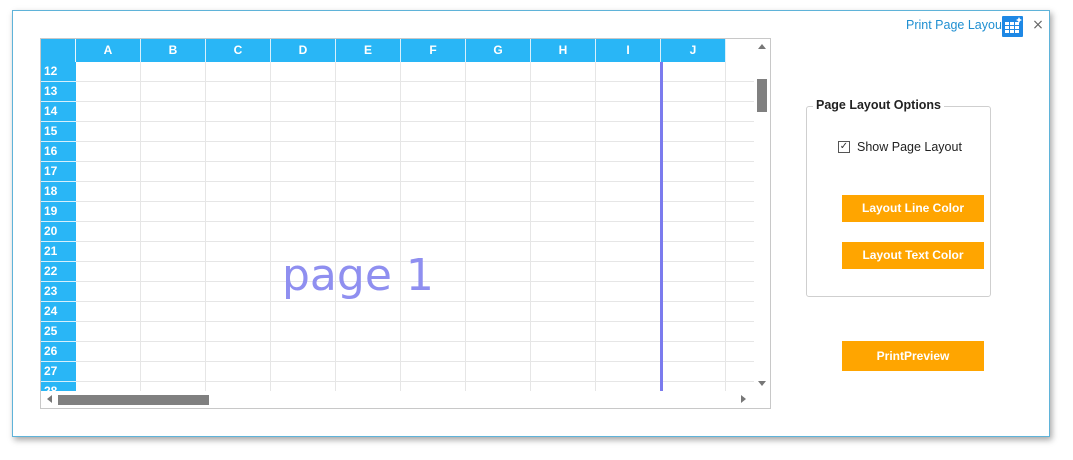 This screenshot has height=460, width=1073. What do you see at coordinates (1012, 26) in the screenshot?
I see `spreadsheet-settings-icon` at bounding box center [1012, 26].